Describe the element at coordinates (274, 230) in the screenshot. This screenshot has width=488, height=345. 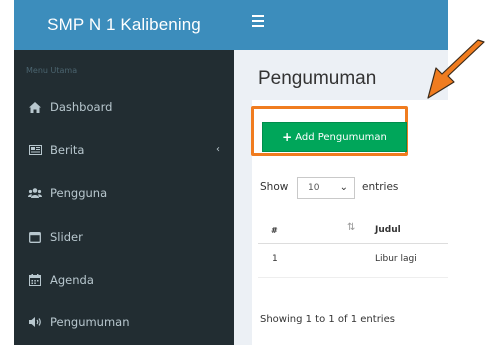
I see `column-header-number: #` at that location.